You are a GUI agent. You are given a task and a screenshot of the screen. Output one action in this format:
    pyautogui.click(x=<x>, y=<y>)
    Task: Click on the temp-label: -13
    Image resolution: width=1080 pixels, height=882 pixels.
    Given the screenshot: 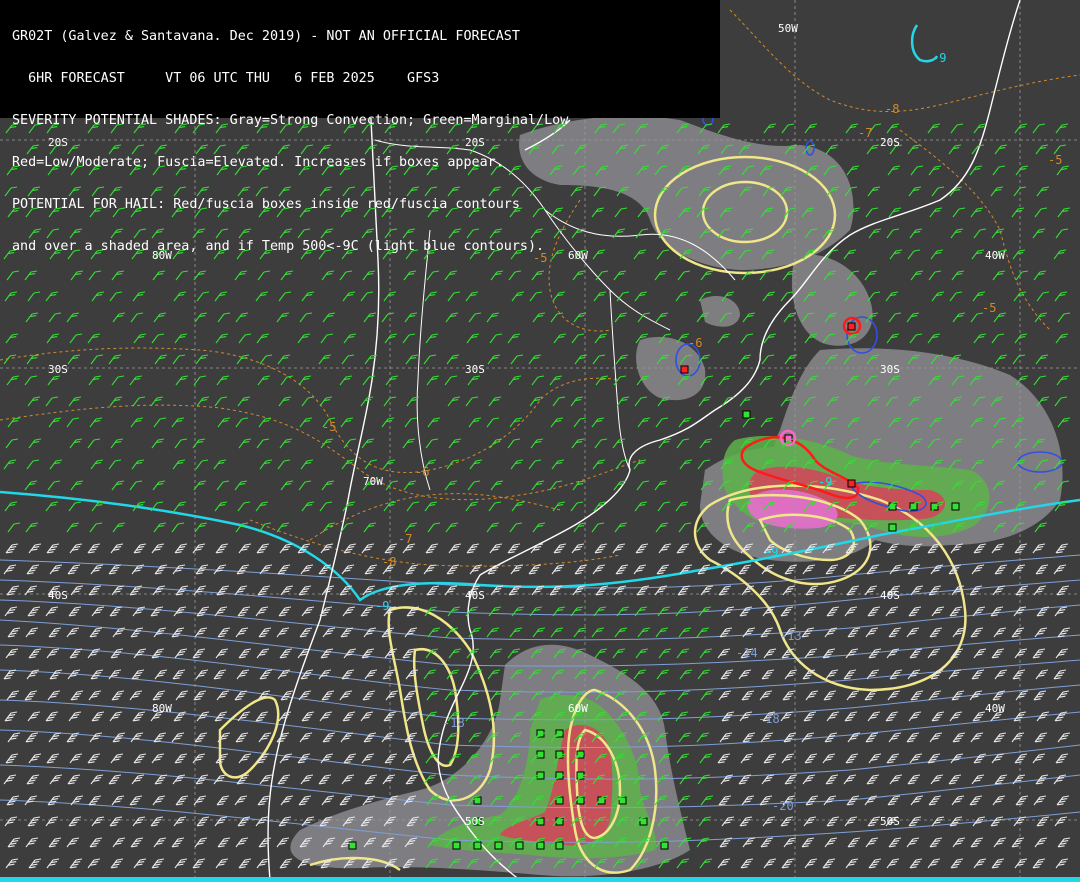 What is the action you would take?
    pyautogui.click(x=791, y=636)
    